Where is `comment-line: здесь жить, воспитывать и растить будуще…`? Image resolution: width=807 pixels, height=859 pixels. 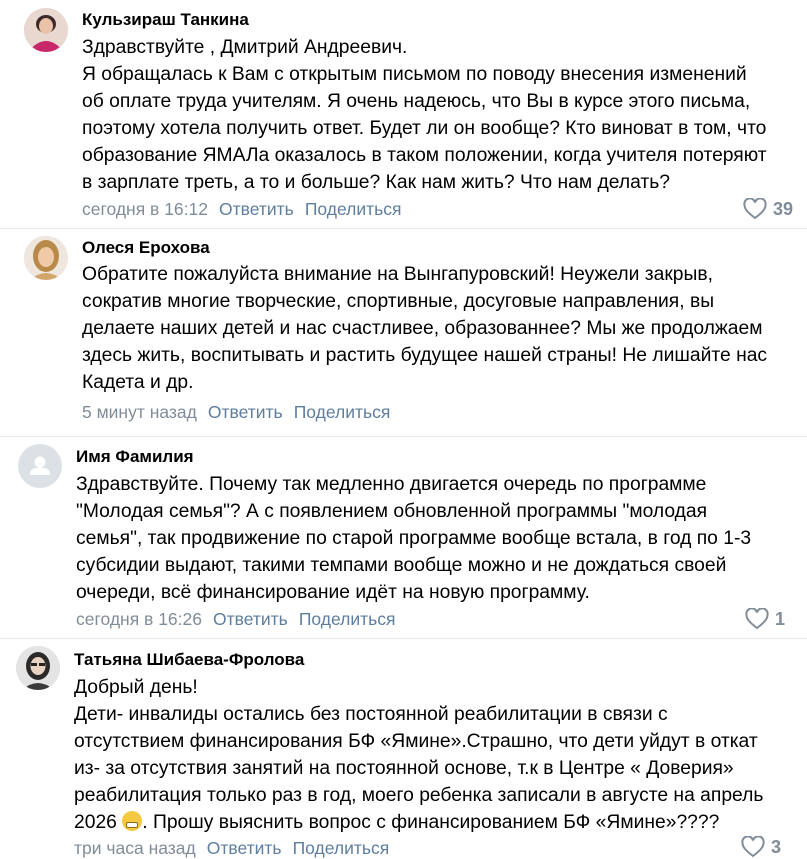 comment-line: здесь жить, воспитывать и растить будуще… is located at coordinates (425, 355).